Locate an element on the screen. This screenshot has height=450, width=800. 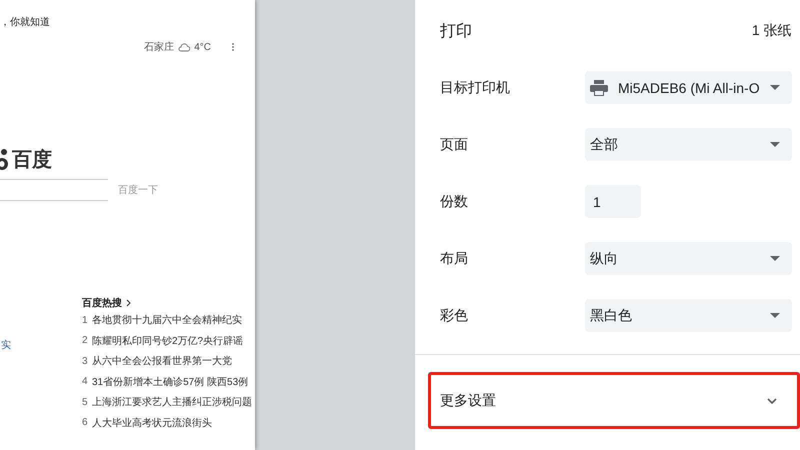
search-field is located at coordinates (54, 190).